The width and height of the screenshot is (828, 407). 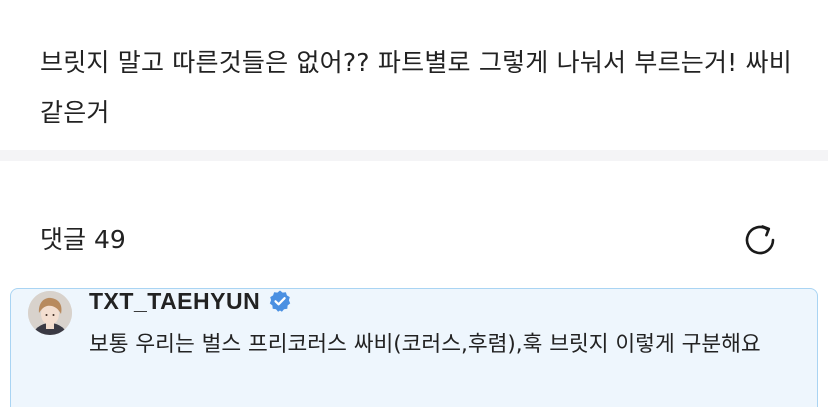 What do you see at coordinates (174, 302) in the screenshot?
I see `author-name: TXT_TAEHYUN` at bounding box center [174, 302].